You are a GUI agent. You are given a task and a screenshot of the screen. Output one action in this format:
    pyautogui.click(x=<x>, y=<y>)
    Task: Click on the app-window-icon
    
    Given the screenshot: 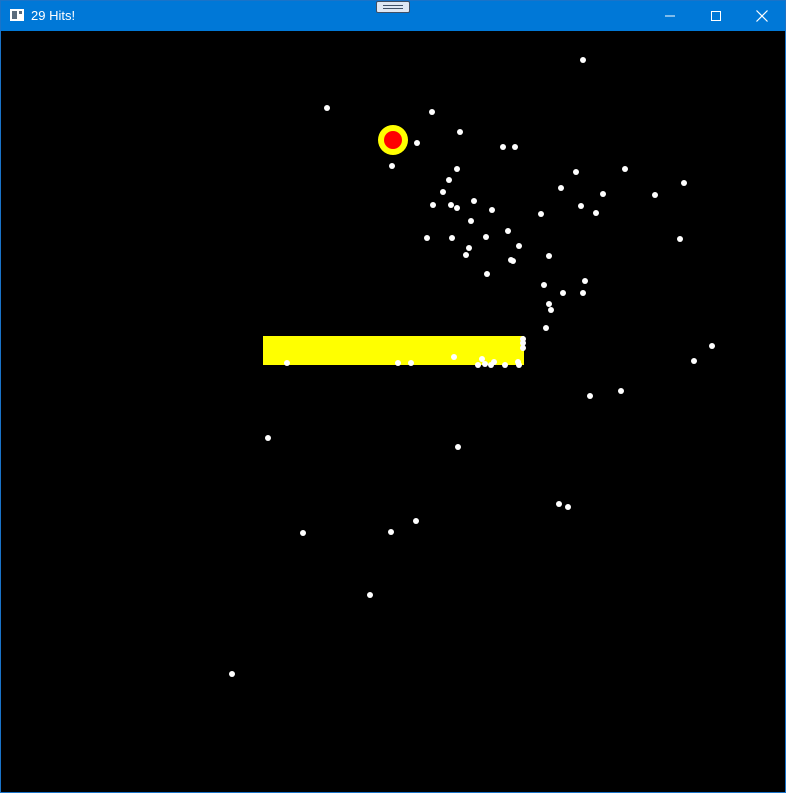 What is the action you would take?
    pyautogui.click(x=17, y=15)
    